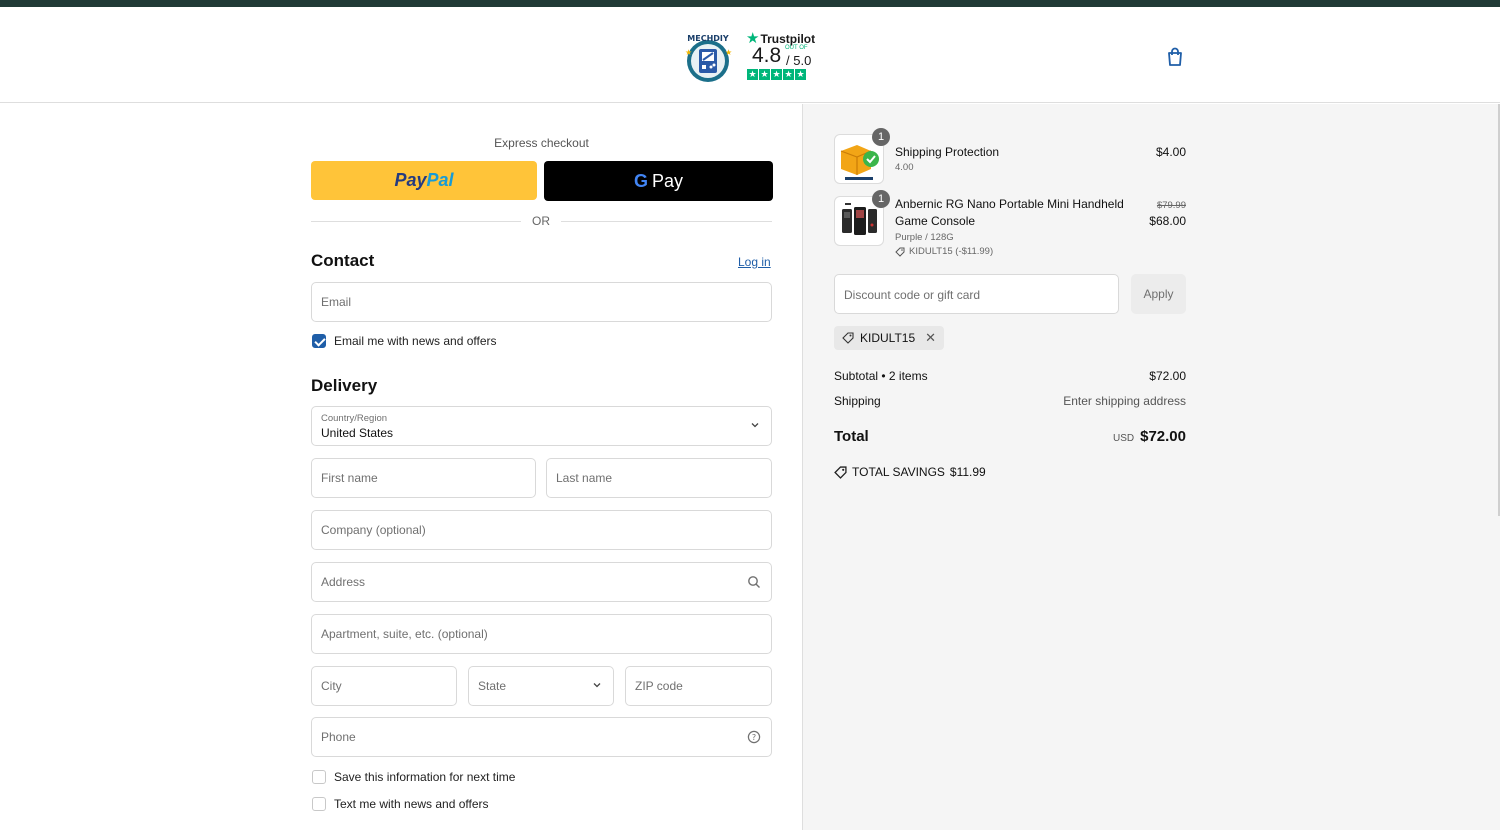 This screenshot has width=1500, height=830. What do you see at coordinates (1010, 436) in the screenshot?
I see `total-row: Total USD $72.00` at bounding box center [1010, 436].